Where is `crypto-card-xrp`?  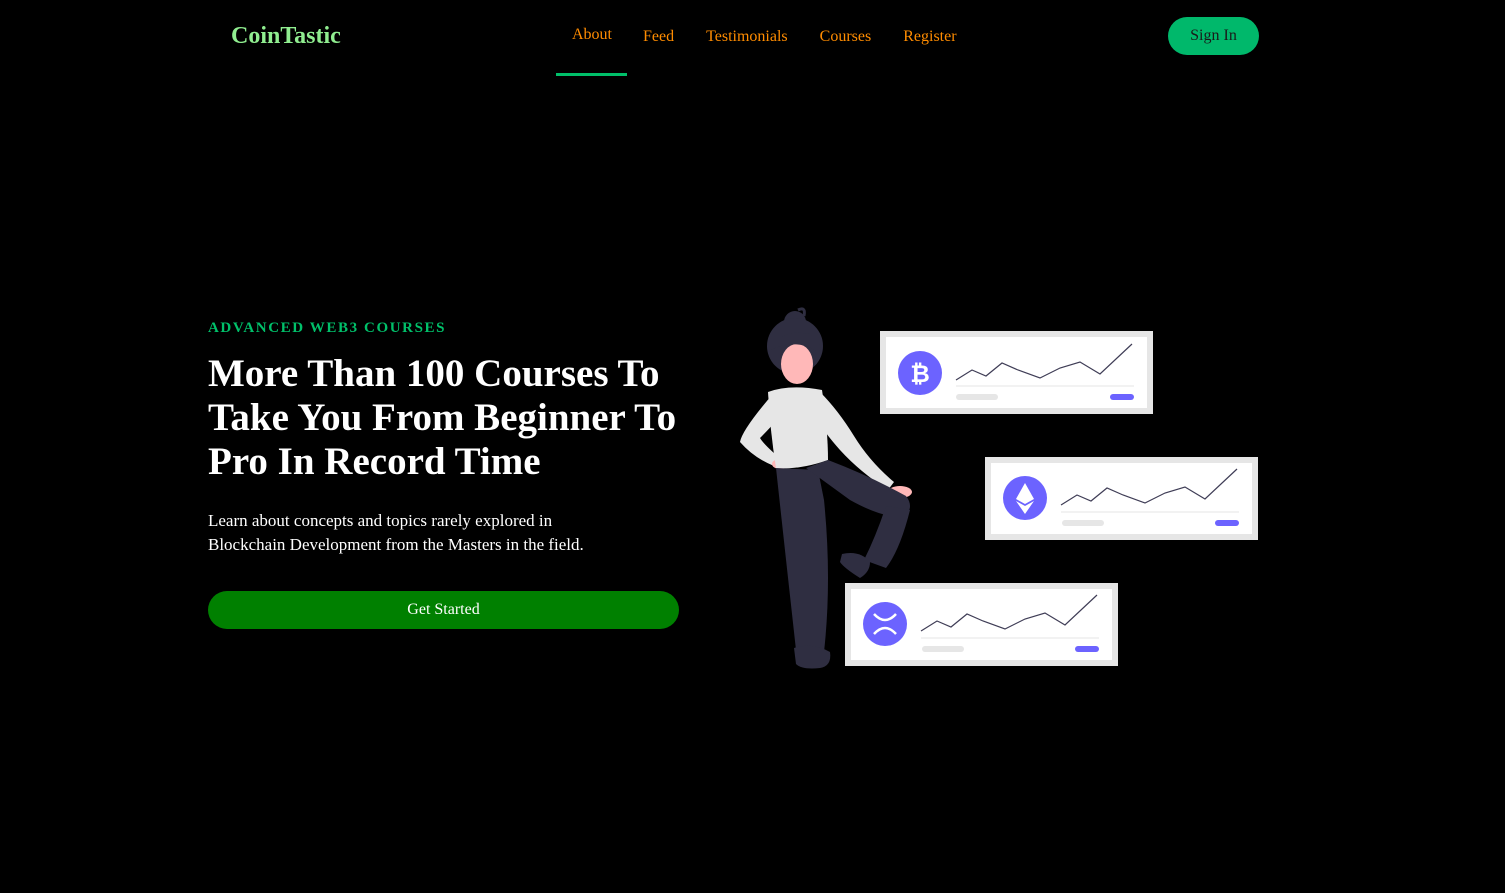
crypto-card-xrp is located at coordinates (981, 624).